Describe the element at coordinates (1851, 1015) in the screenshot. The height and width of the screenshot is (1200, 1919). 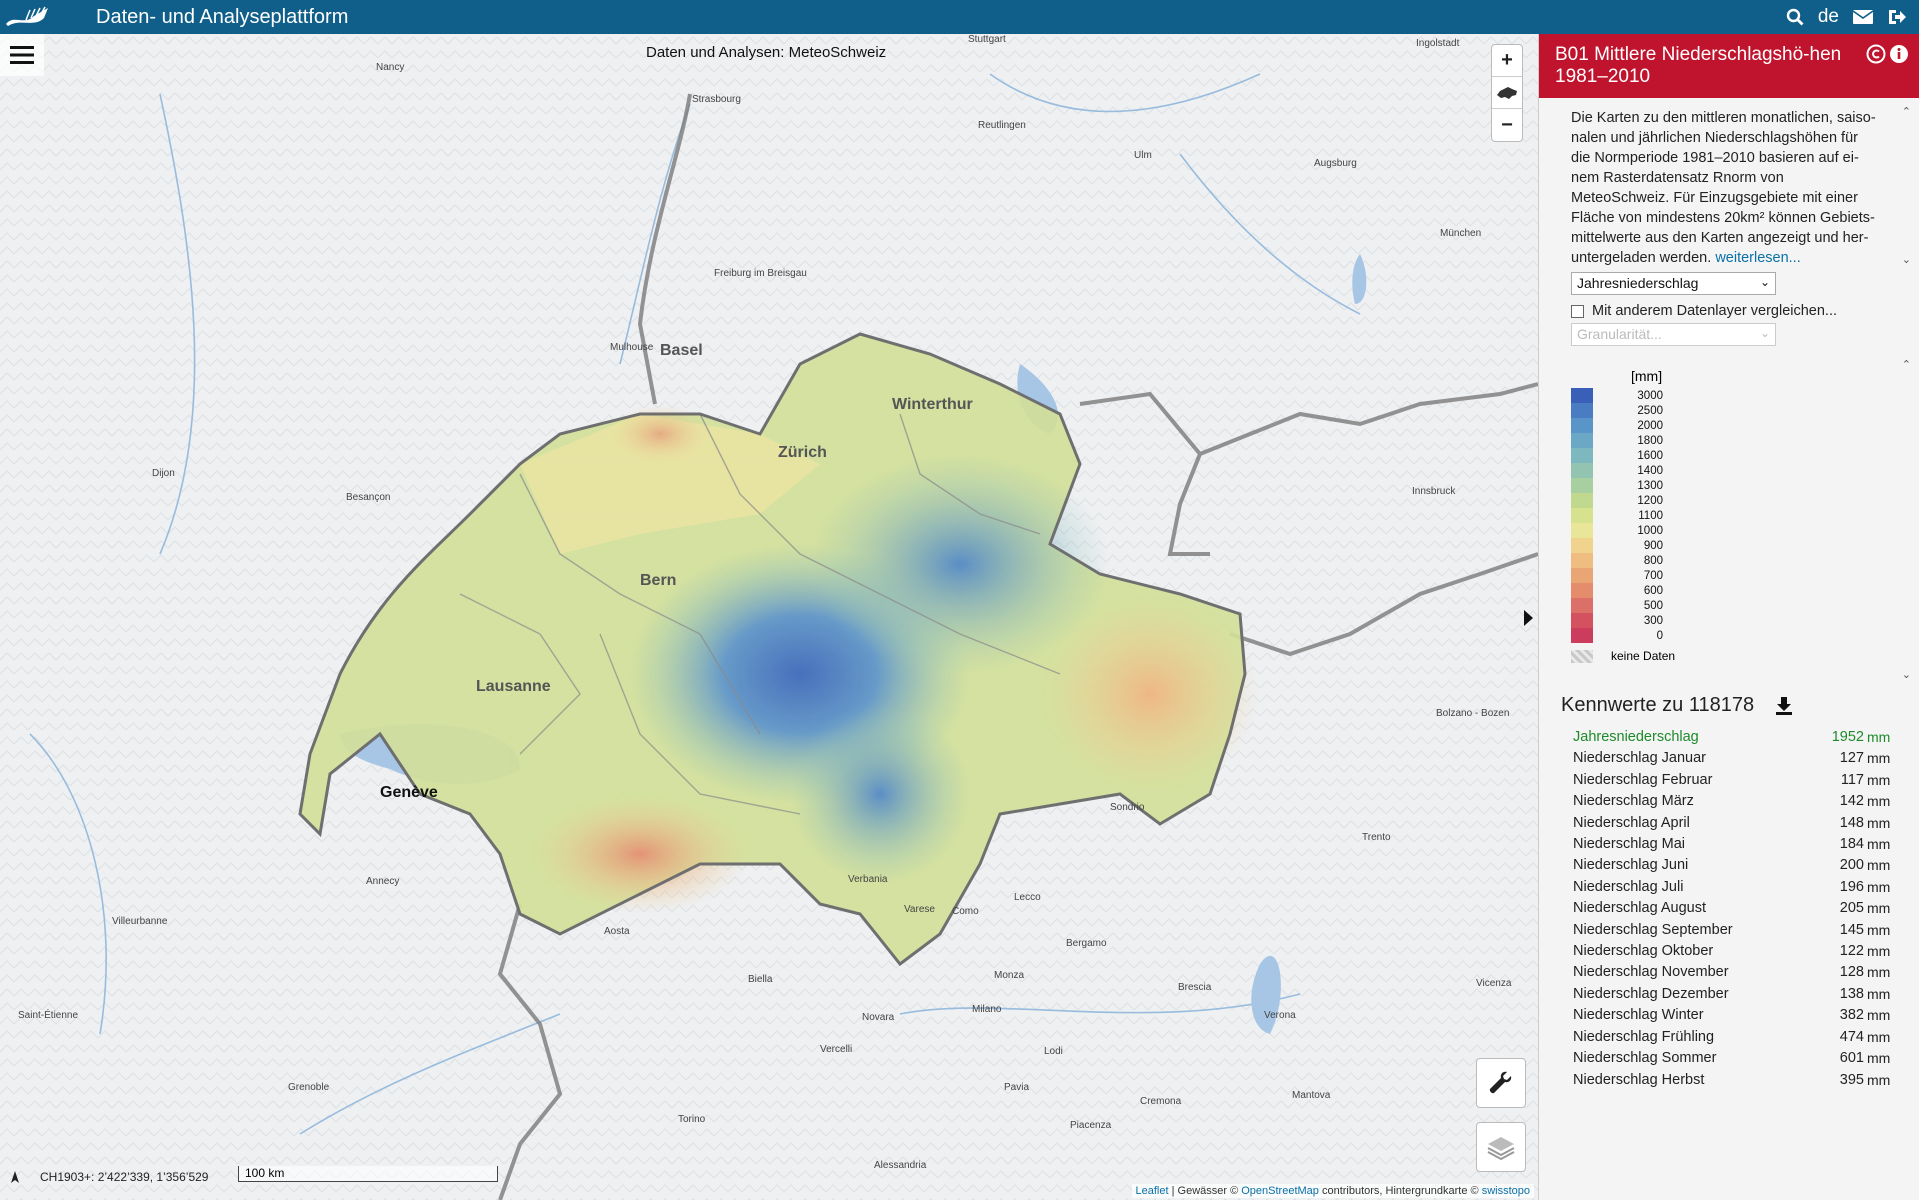
I see `kennwerte-value: 382` at that location.